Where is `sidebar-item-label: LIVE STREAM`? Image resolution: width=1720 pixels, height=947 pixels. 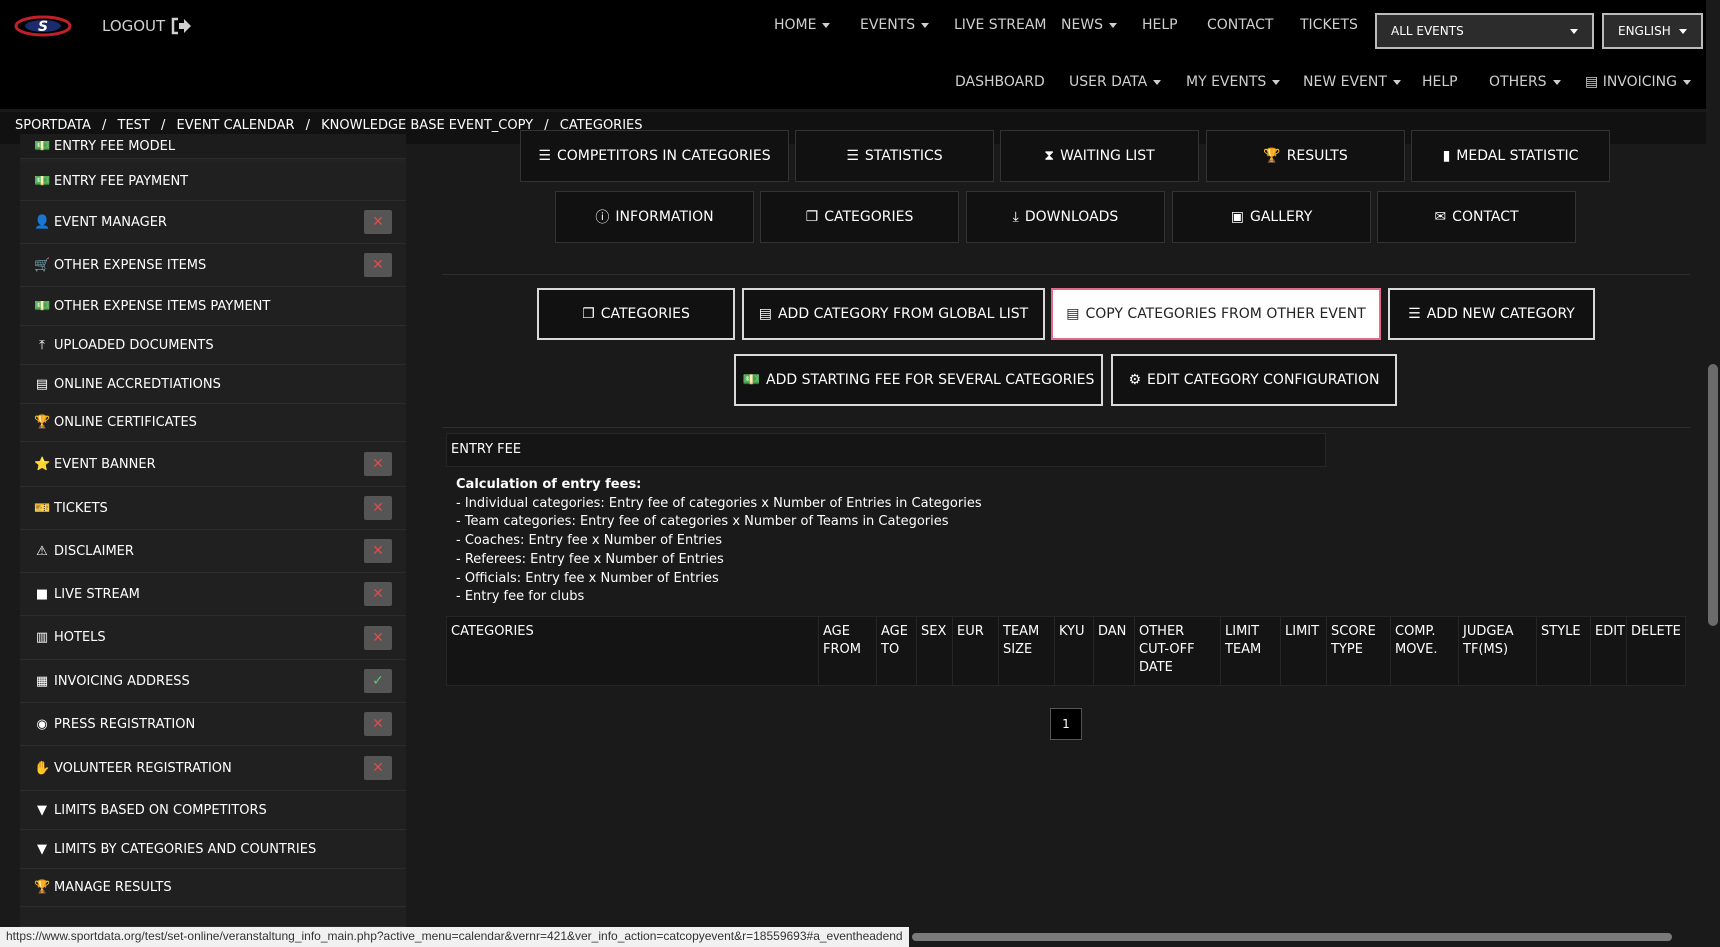 sidebar-item-label: LIVE STREAM is located at coordinates (97, 594).